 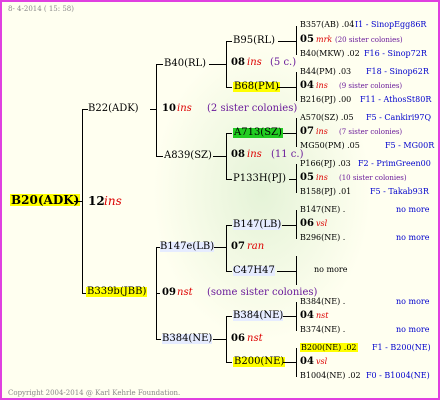 What do you see at coordinates (322, 330) in the screenshot?
I see `g4-r19: B374(NE) .` at bounding box center [322, 330].